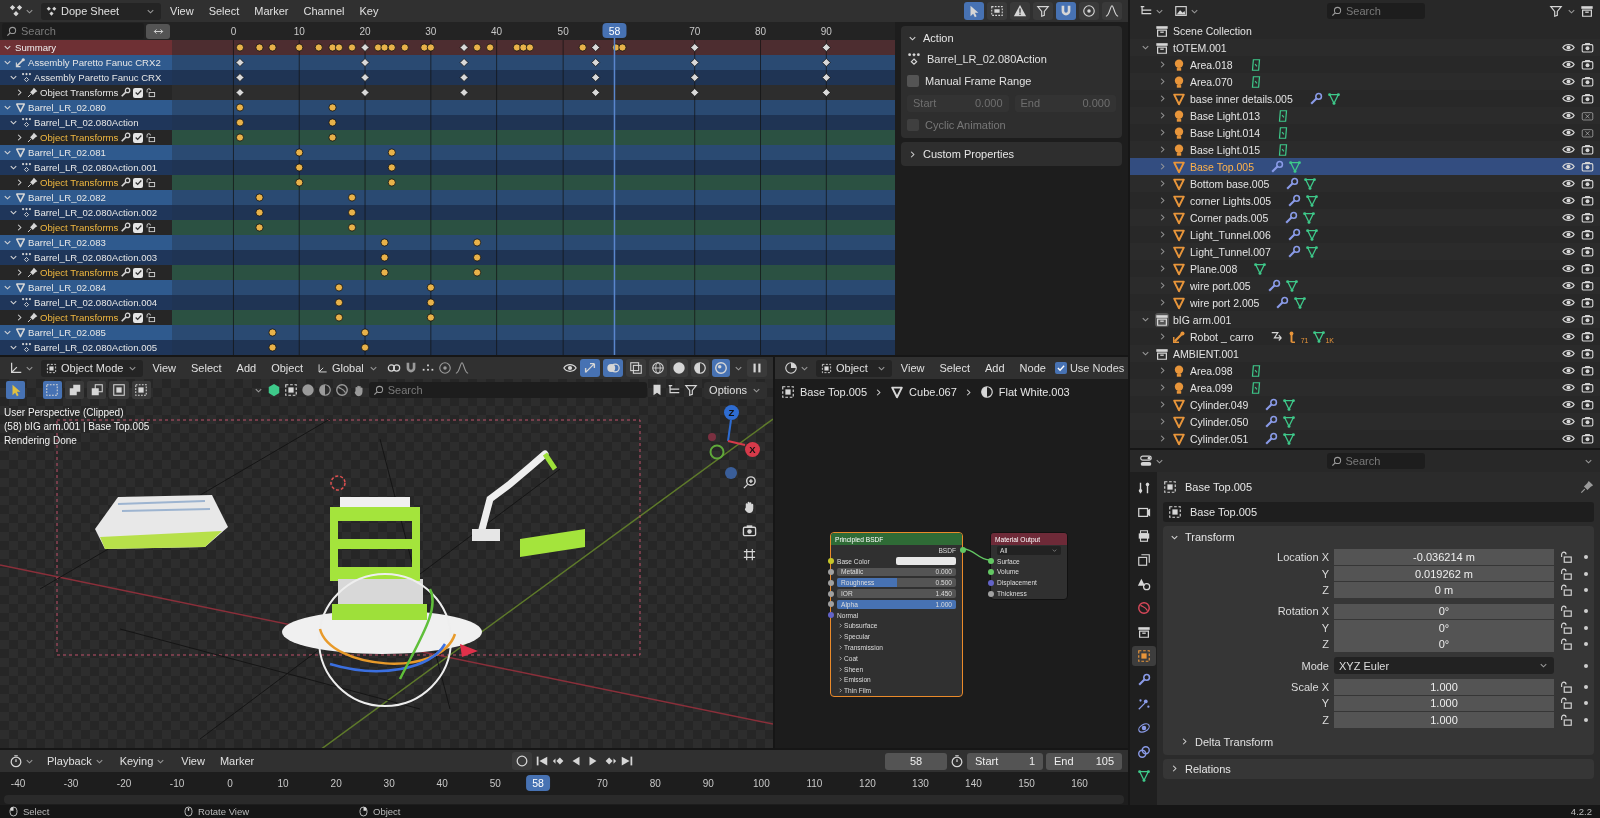 This screenshot has width=1600, height=818. I want to click on panel-title: Action, so click(938, 38).